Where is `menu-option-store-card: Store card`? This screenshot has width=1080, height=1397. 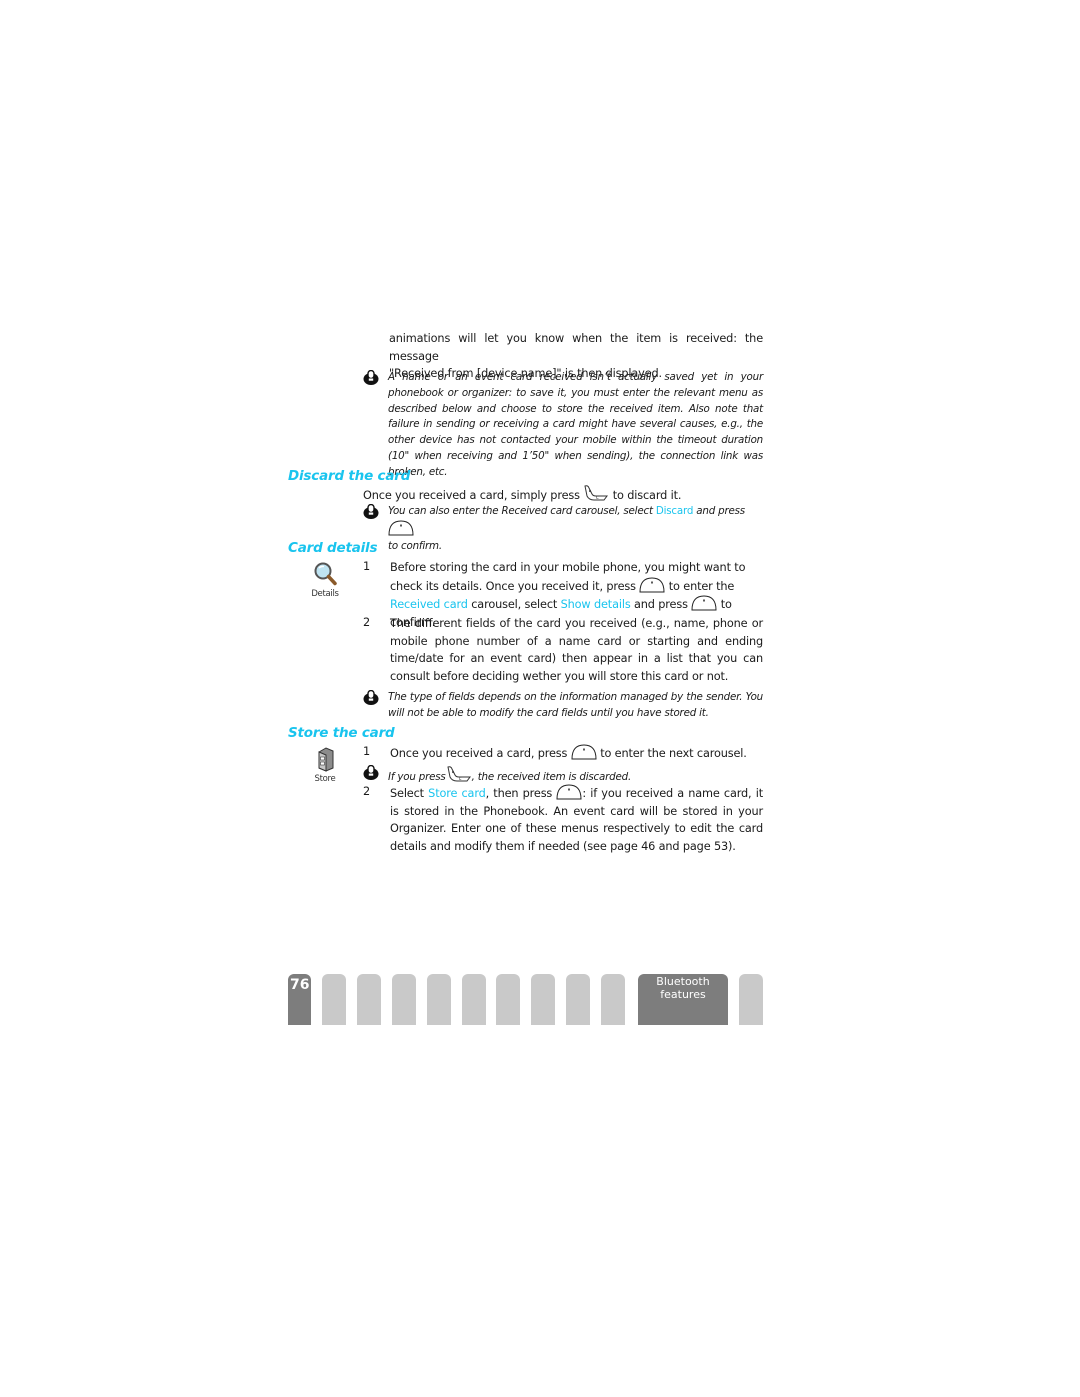
menu-option-store-card: Store card is located at coordinates (457, 793).